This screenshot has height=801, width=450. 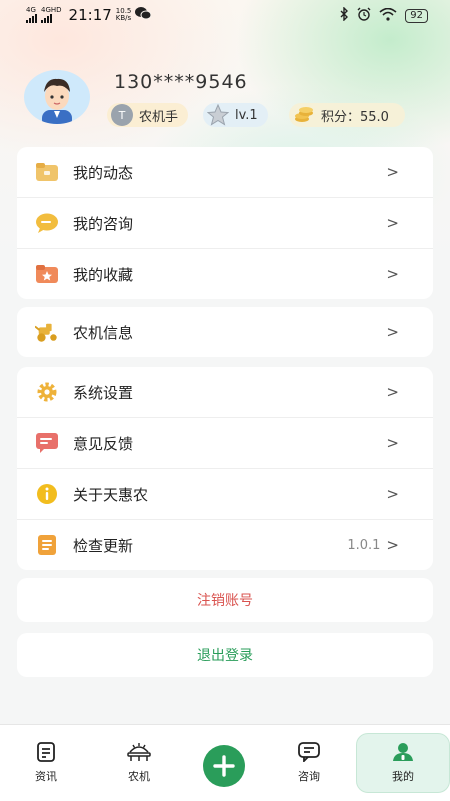 What do you see at coordinates (103, 223) in the screenshot?
I see `menu-item-label: 我的咨询` at bounding box center [103, 223].